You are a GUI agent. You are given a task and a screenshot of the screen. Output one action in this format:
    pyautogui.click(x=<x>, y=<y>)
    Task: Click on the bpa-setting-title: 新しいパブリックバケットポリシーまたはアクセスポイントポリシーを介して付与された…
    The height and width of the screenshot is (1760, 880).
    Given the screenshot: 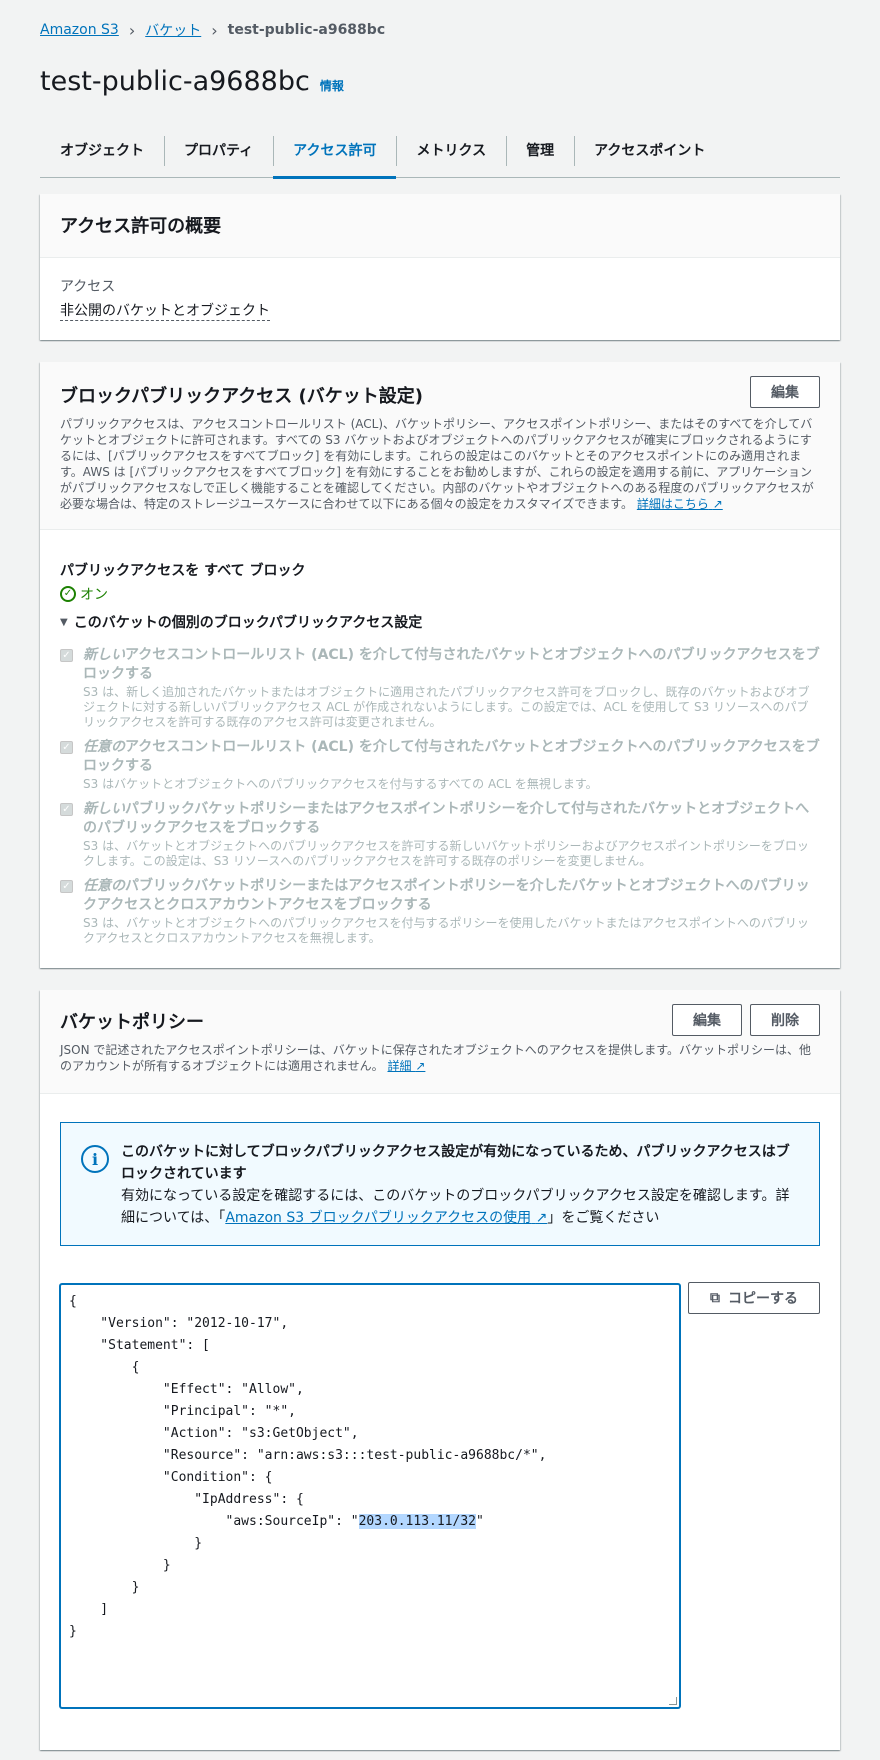 What is the action you would take?
    pyautogui.click(x=451, y=819)
    